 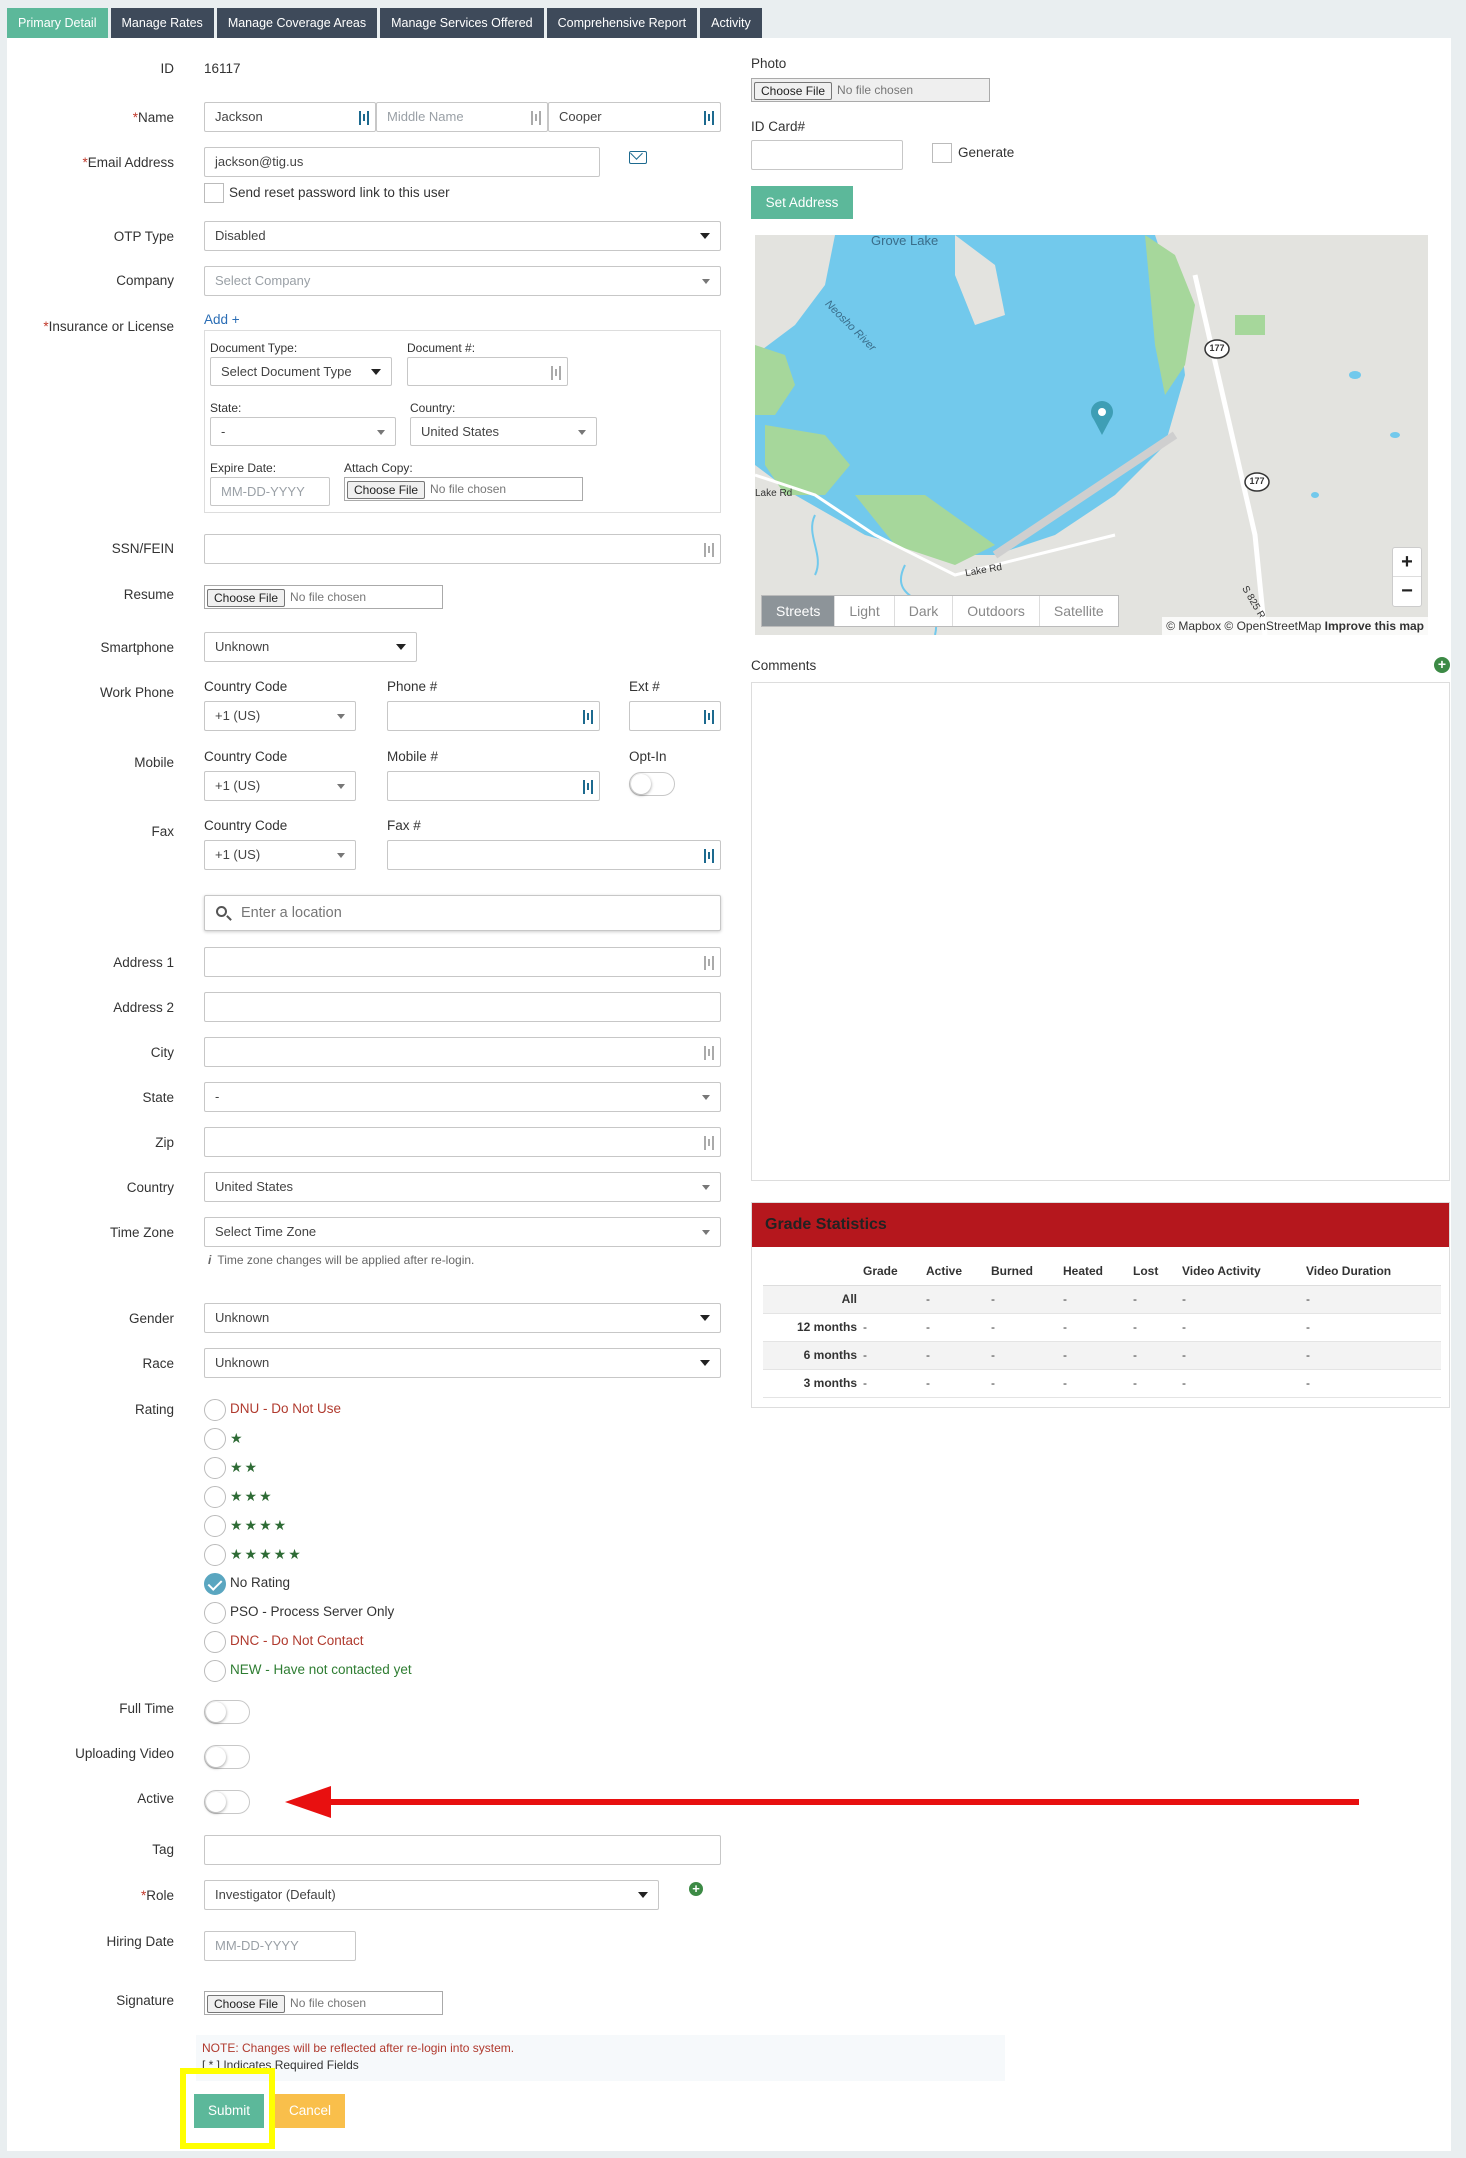 What do you see at coordinates (270, 491) in the screenshot?
I see `expire-date-input: MM-DD-YYYY` at bounding box center [270, 491].